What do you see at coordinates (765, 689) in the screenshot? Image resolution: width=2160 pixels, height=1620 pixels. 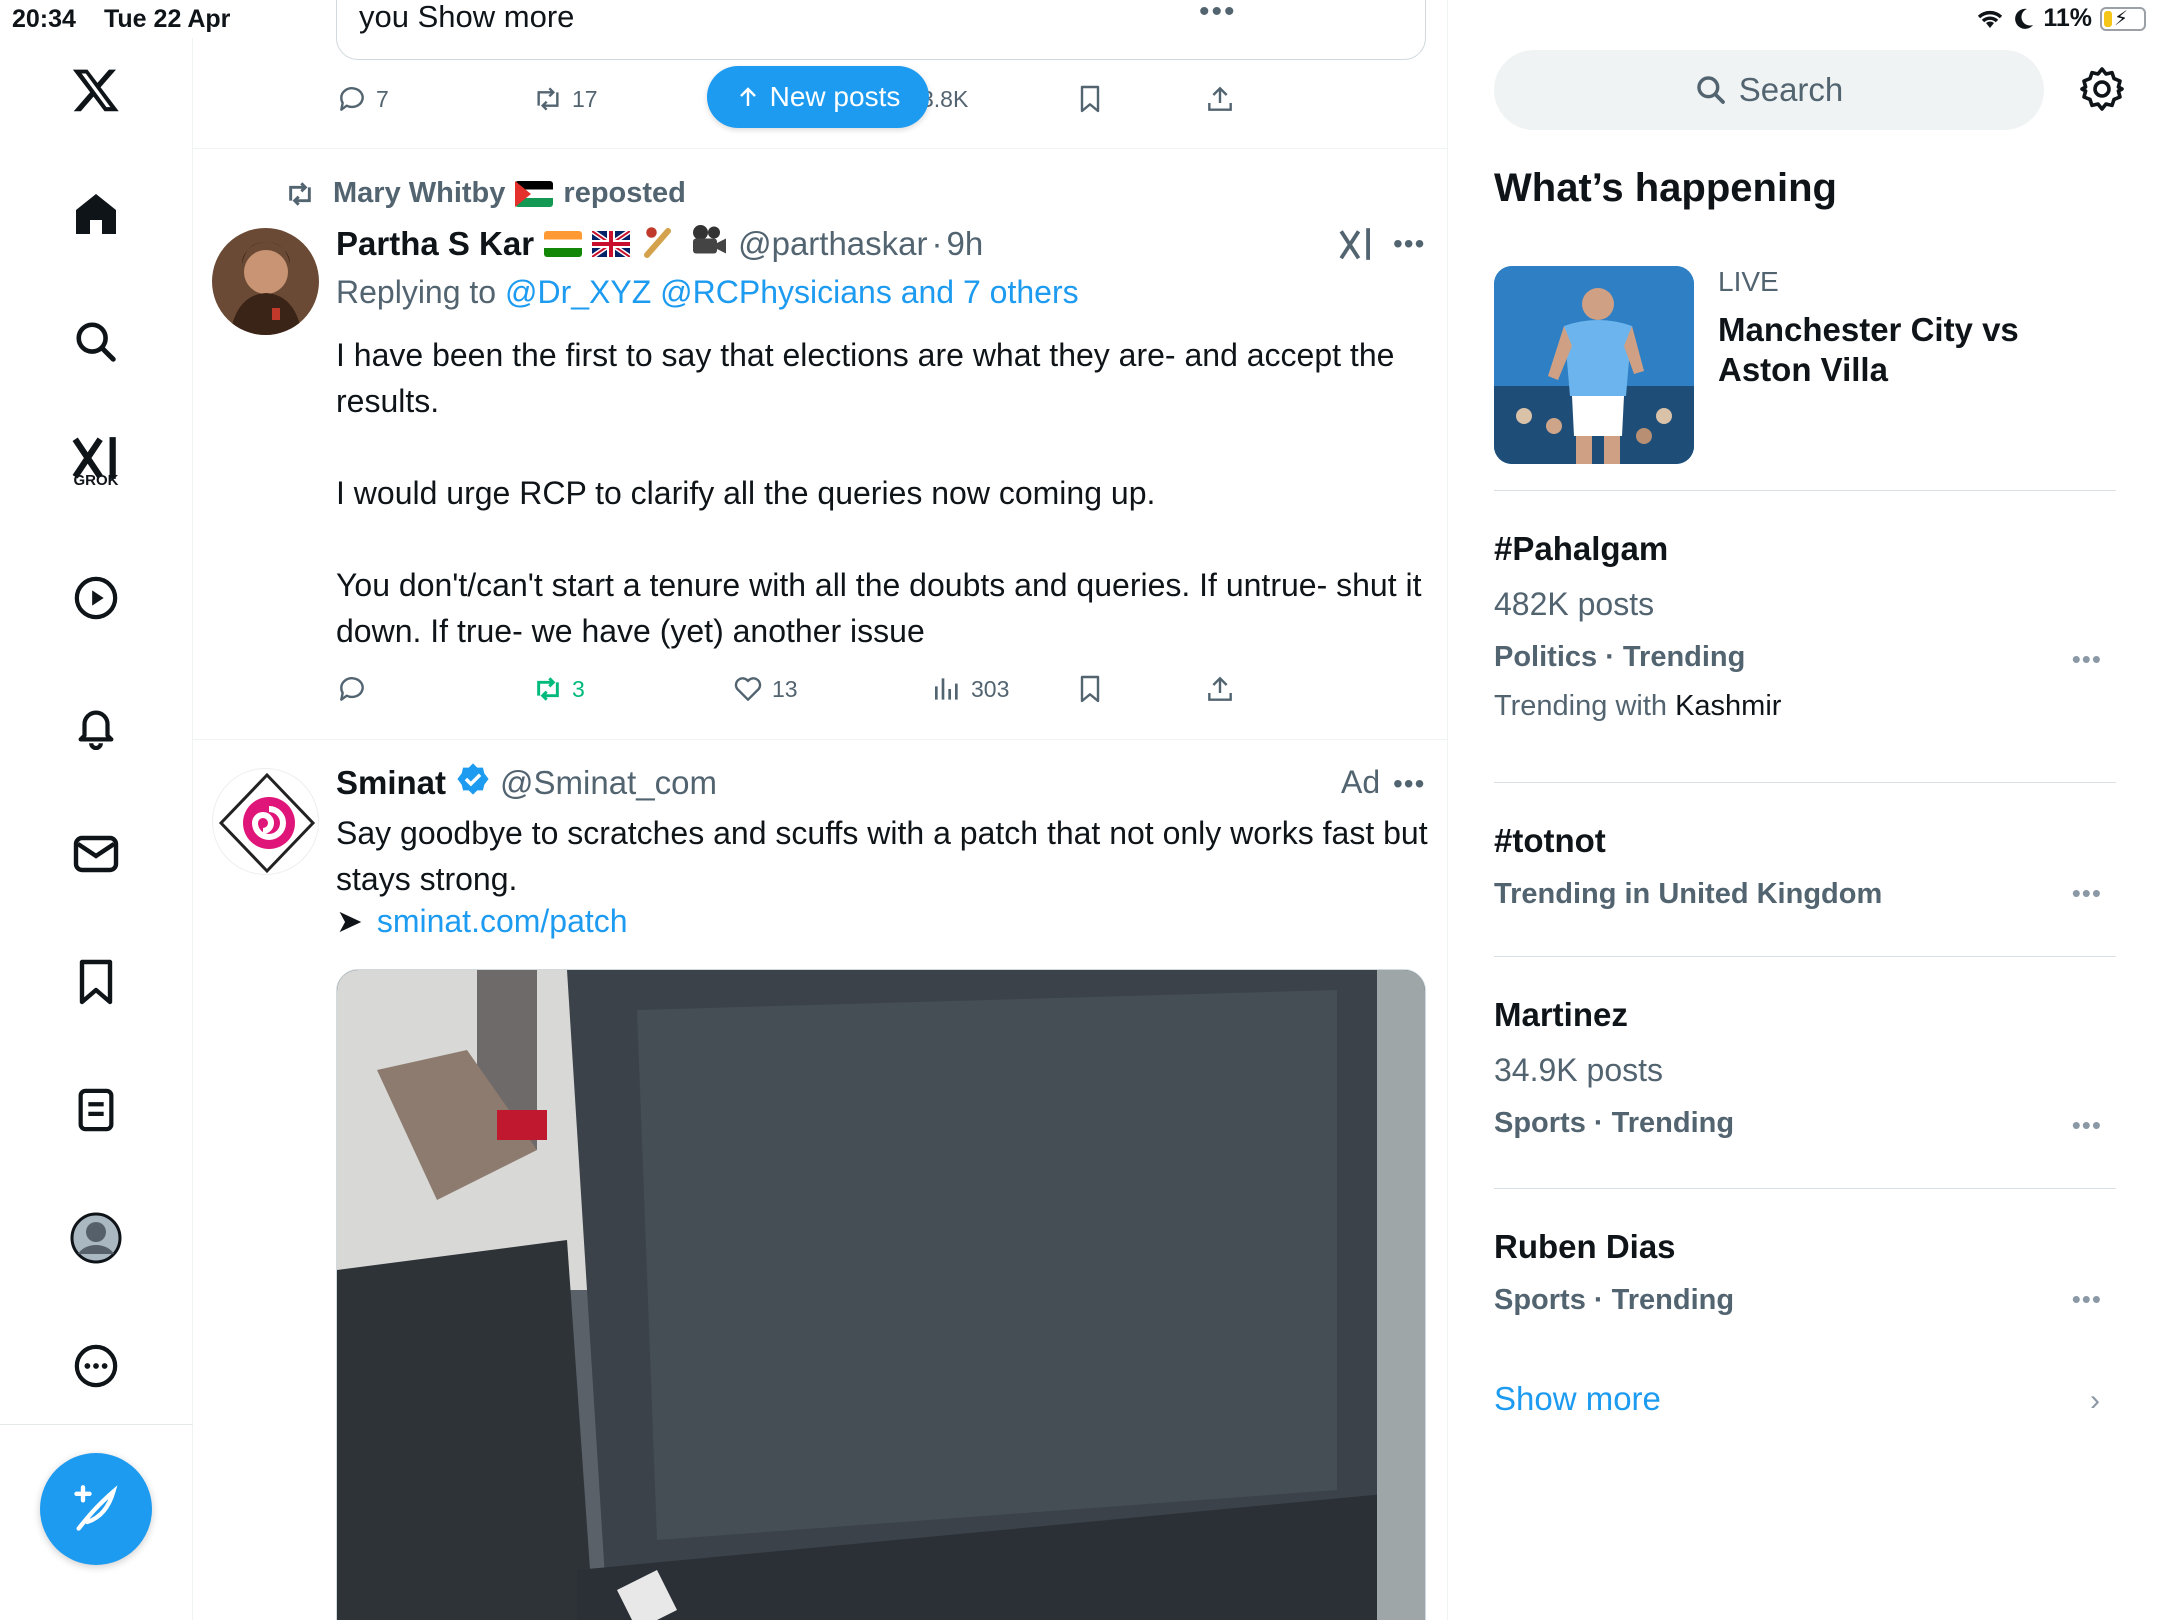 I see `like-button: 13` at bounding box center [765, 689].